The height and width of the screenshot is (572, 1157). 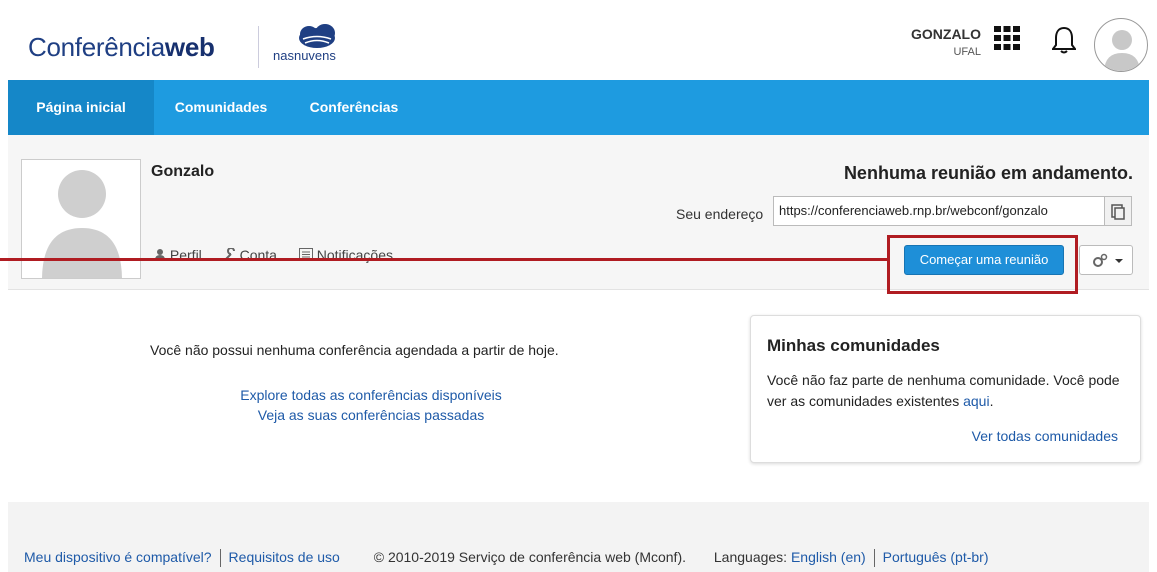 What do you see at coordinates (1119, 261) in the screenshot?
I see `chevron-down-icon` at bounding box center [1119, 261].